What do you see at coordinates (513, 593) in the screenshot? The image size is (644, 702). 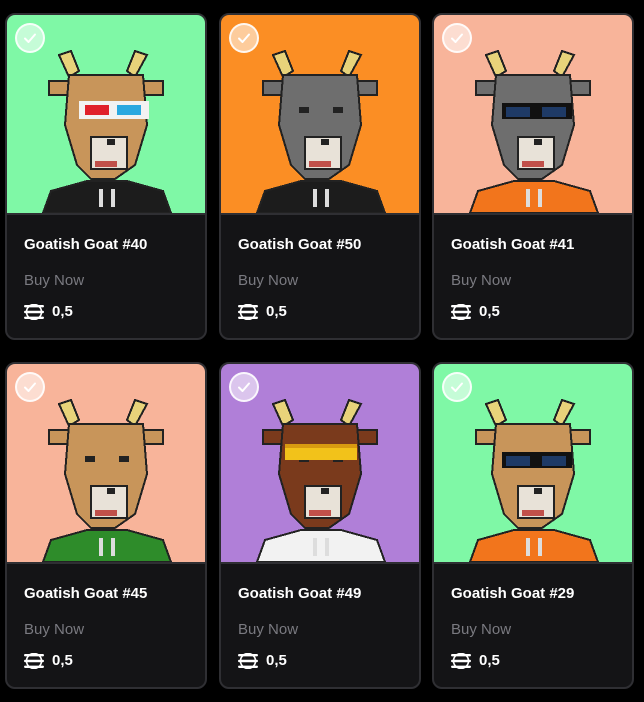 I see `nft-title: Goatish Goat #29` at bounding box center [513, 593].